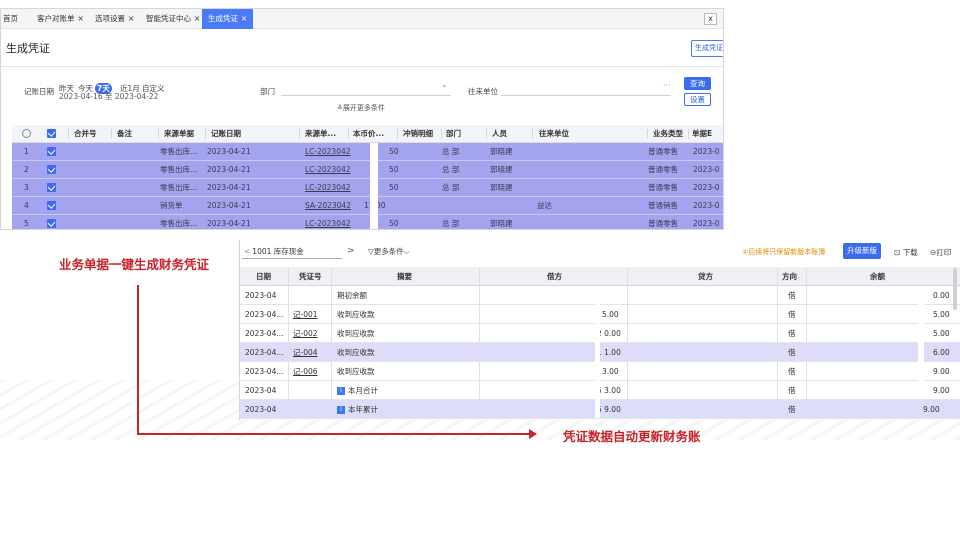  What do you see at coordinates (789, 276) in the screenshot?
I see `col-direction: 方向` at bounding box center [789, 276].